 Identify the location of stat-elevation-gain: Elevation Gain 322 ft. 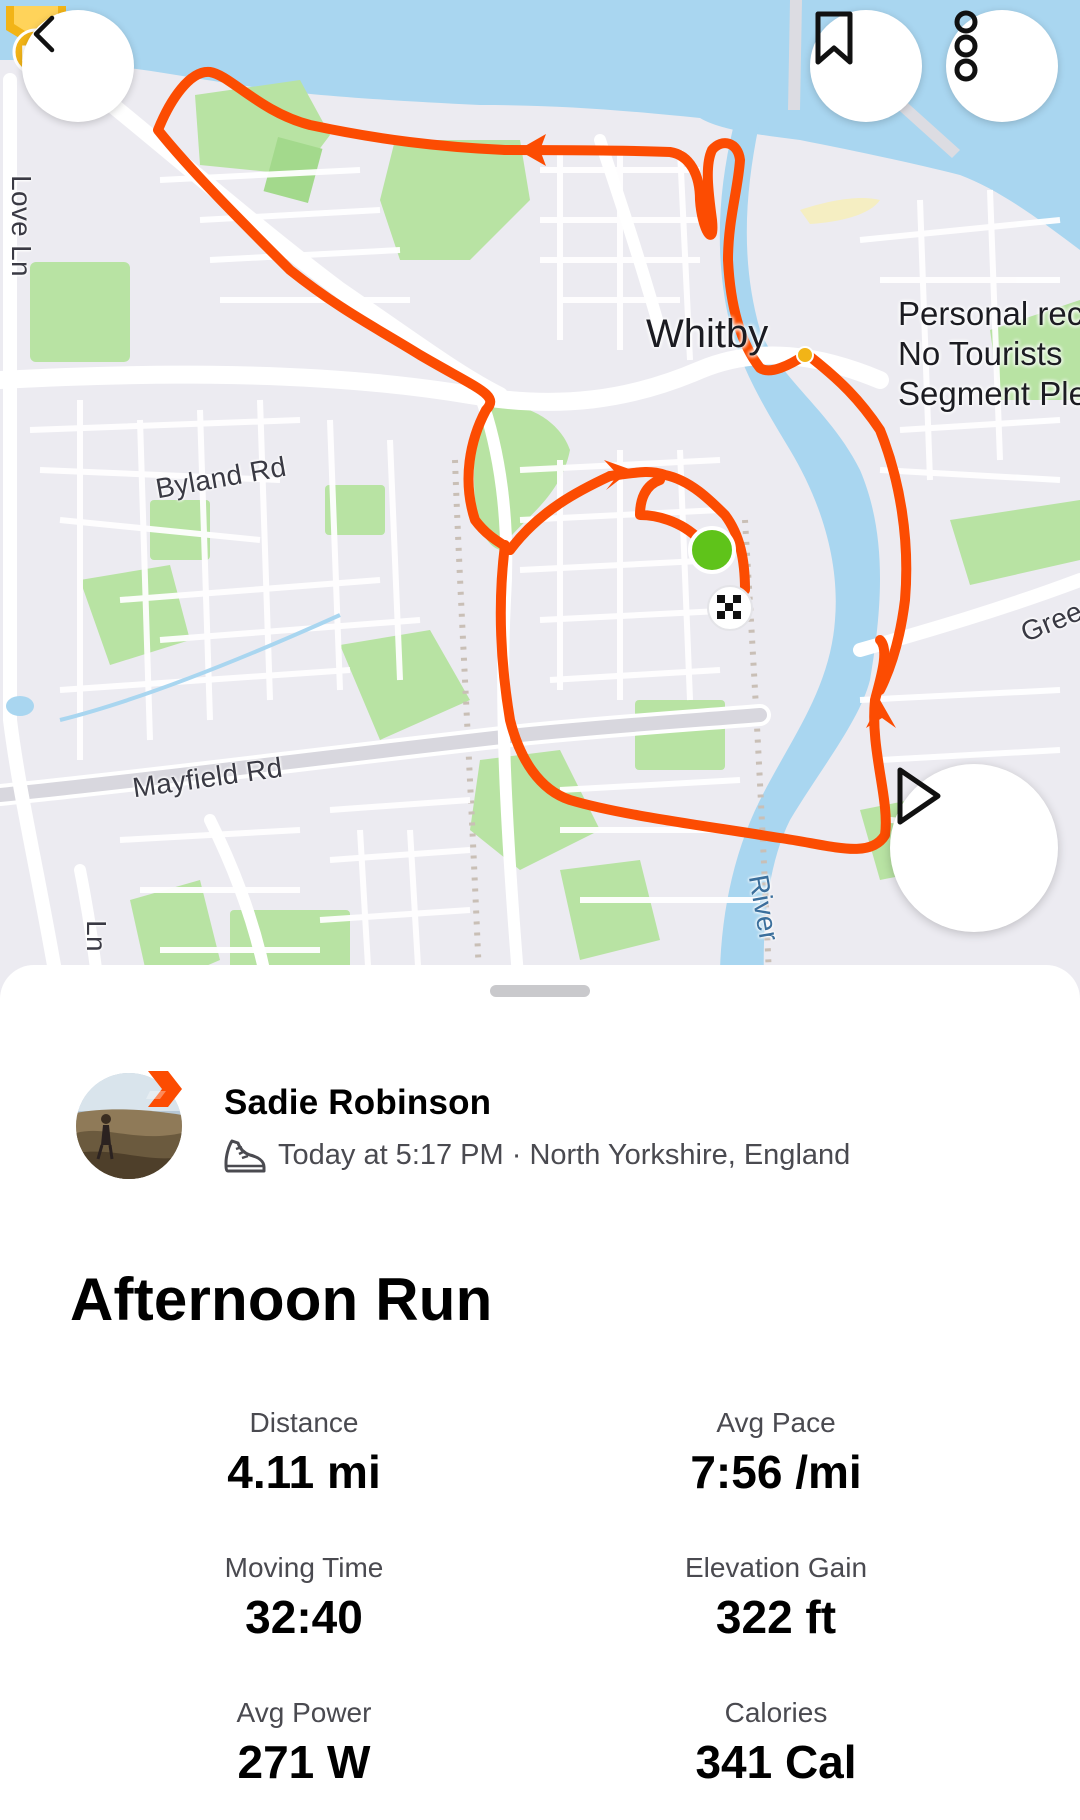
(776, 1598).